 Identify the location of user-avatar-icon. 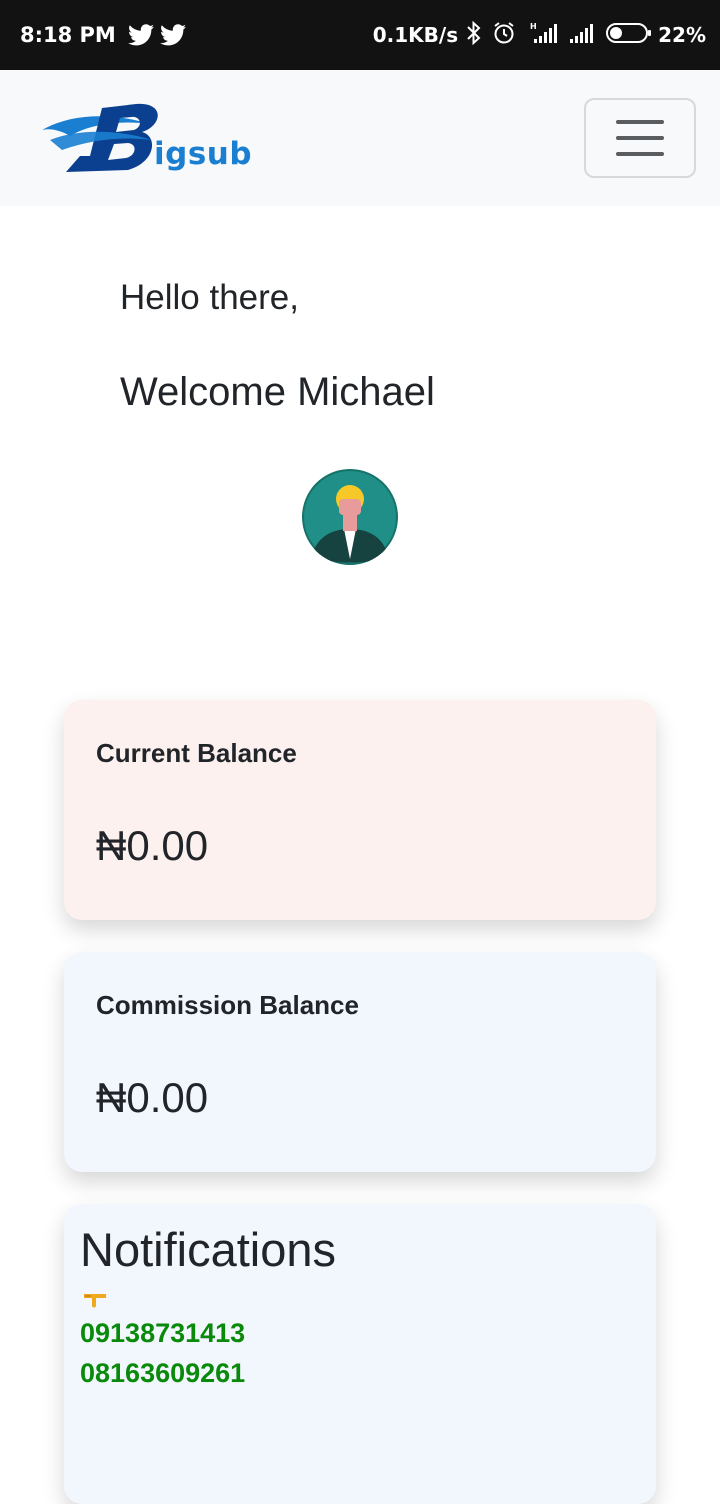
(350, 517).